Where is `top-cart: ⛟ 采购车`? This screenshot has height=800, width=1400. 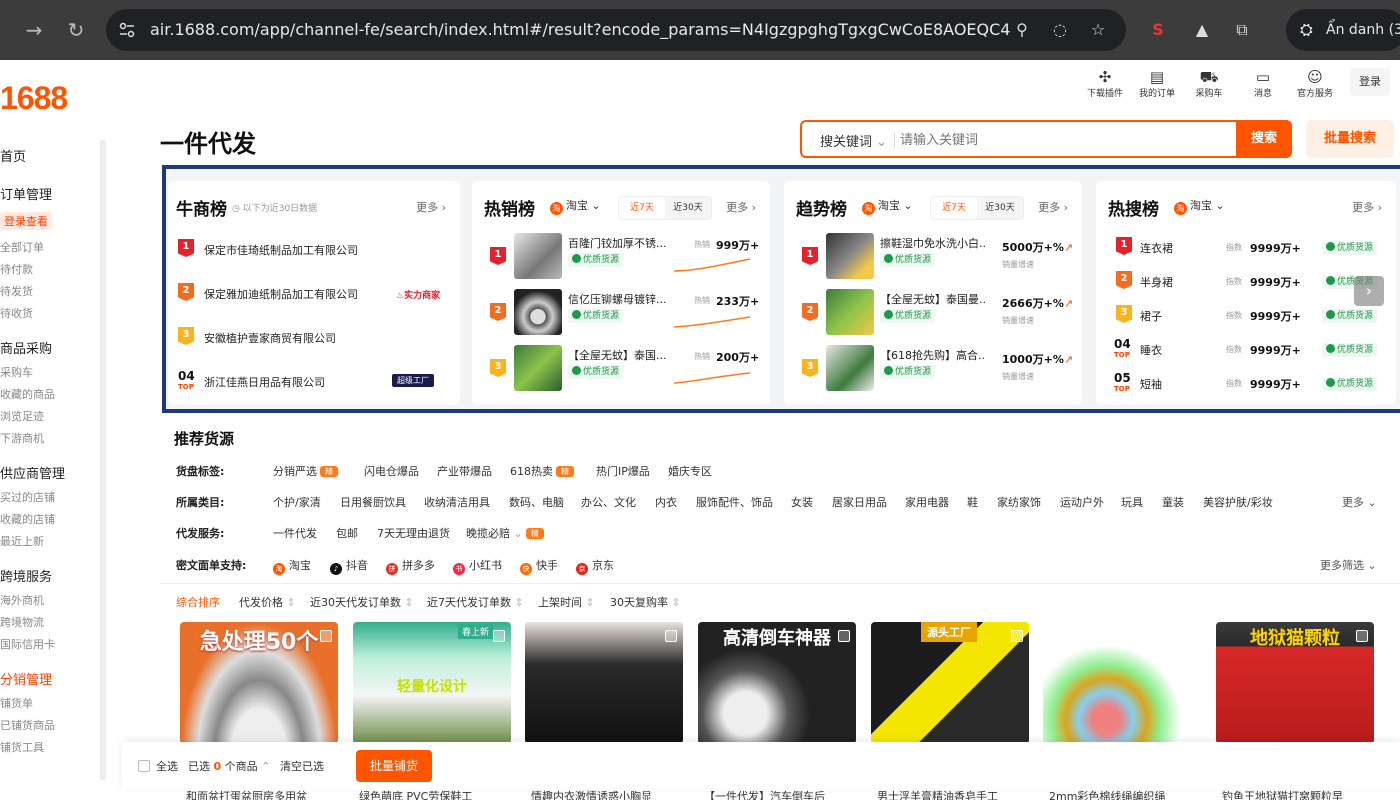 top-cart: ⛟ 采购车 is located at coordinates (1209, 83).